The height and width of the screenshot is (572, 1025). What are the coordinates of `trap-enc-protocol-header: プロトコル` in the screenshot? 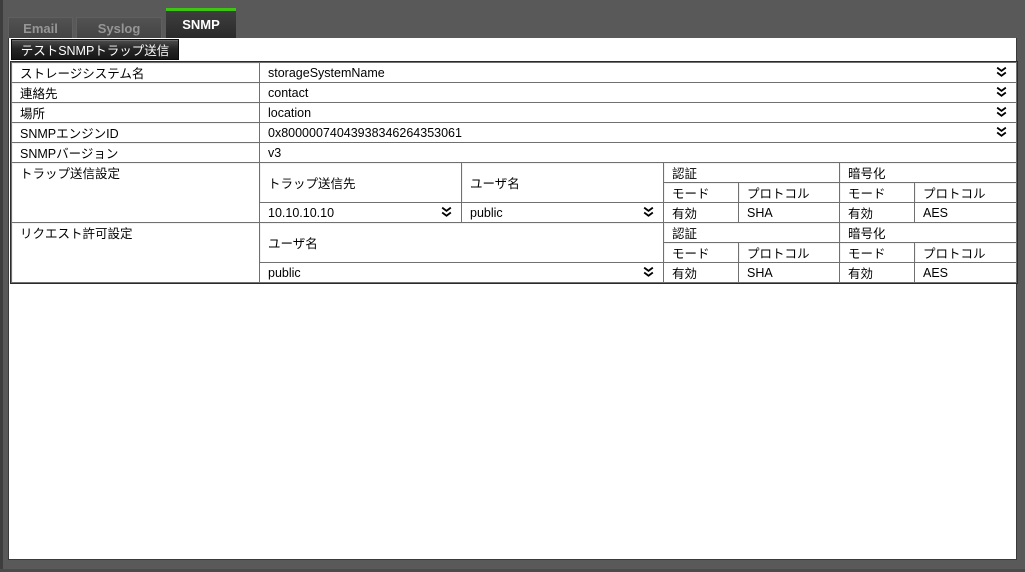 It's located at (965, 192).